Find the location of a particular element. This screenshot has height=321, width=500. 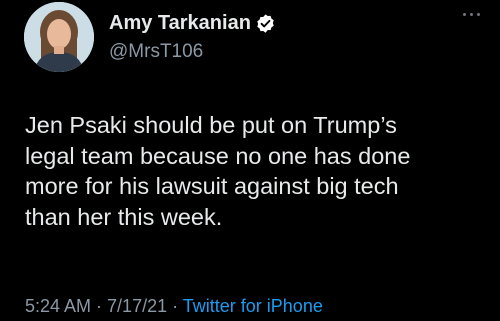

more-options-icon is located at coordinates (472, 15).